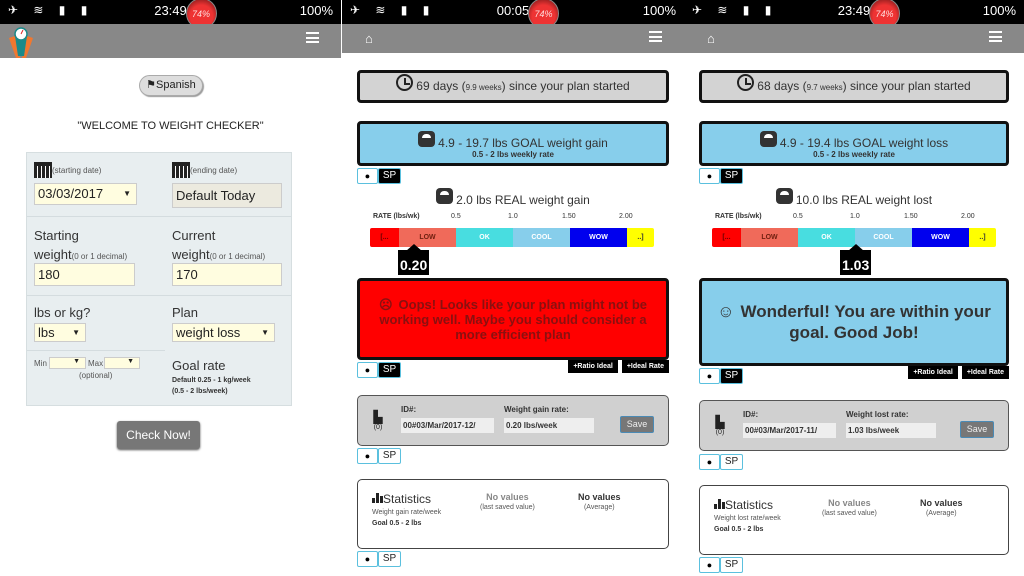 This screenshot has width=1024, height=576. I want to click on calendar-icon, so click(181, 170).